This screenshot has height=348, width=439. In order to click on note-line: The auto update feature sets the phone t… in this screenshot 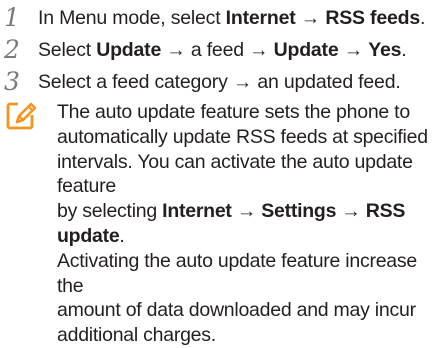, I will do `click(248, 112)`.